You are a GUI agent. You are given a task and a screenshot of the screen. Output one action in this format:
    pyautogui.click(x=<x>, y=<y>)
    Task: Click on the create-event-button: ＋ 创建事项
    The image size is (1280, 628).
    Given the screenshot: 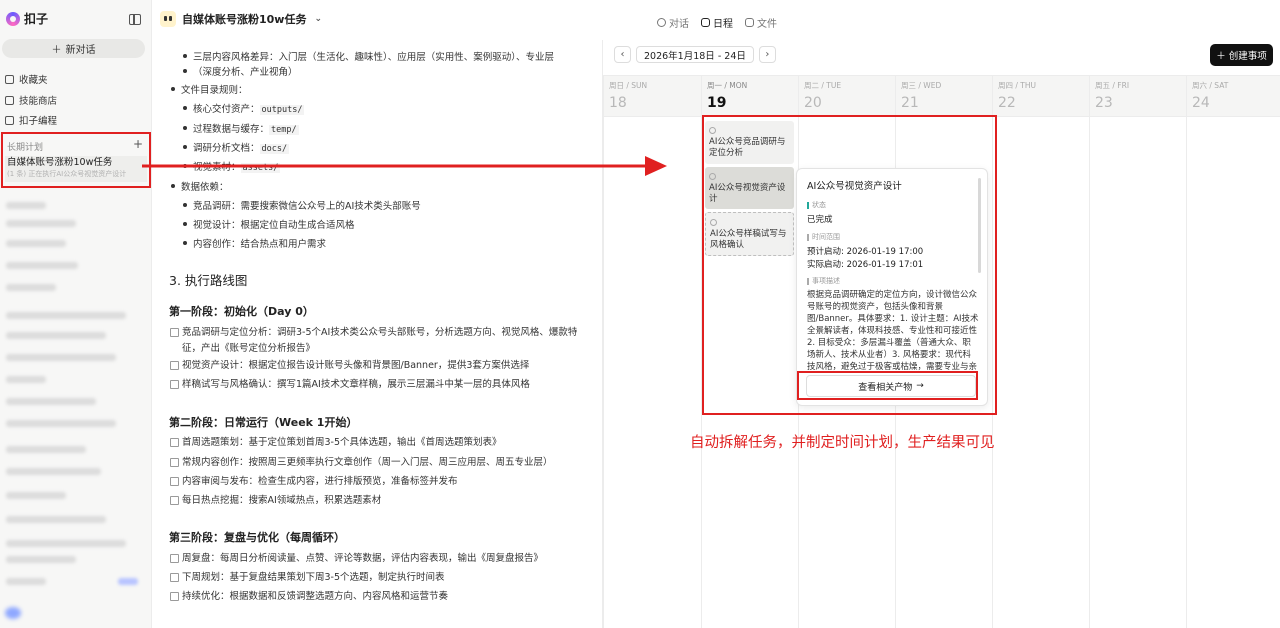 What is the action you would take?
    pyautogui.click(x=1241, y=55)
    